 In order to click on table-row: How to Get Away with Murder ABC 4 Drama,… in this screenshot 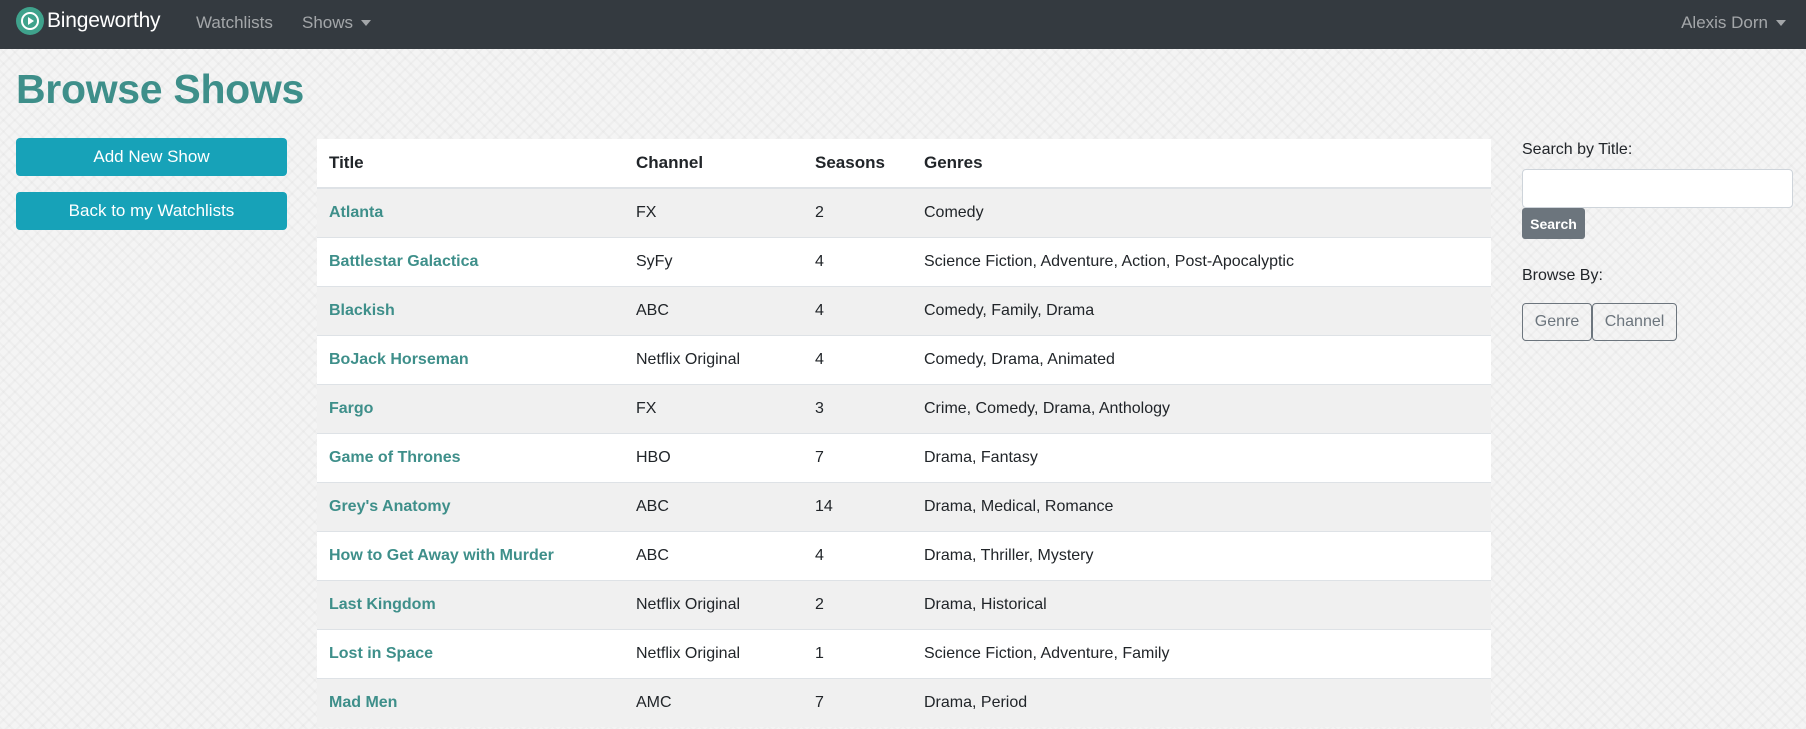, I will do `click(904, 555)`.